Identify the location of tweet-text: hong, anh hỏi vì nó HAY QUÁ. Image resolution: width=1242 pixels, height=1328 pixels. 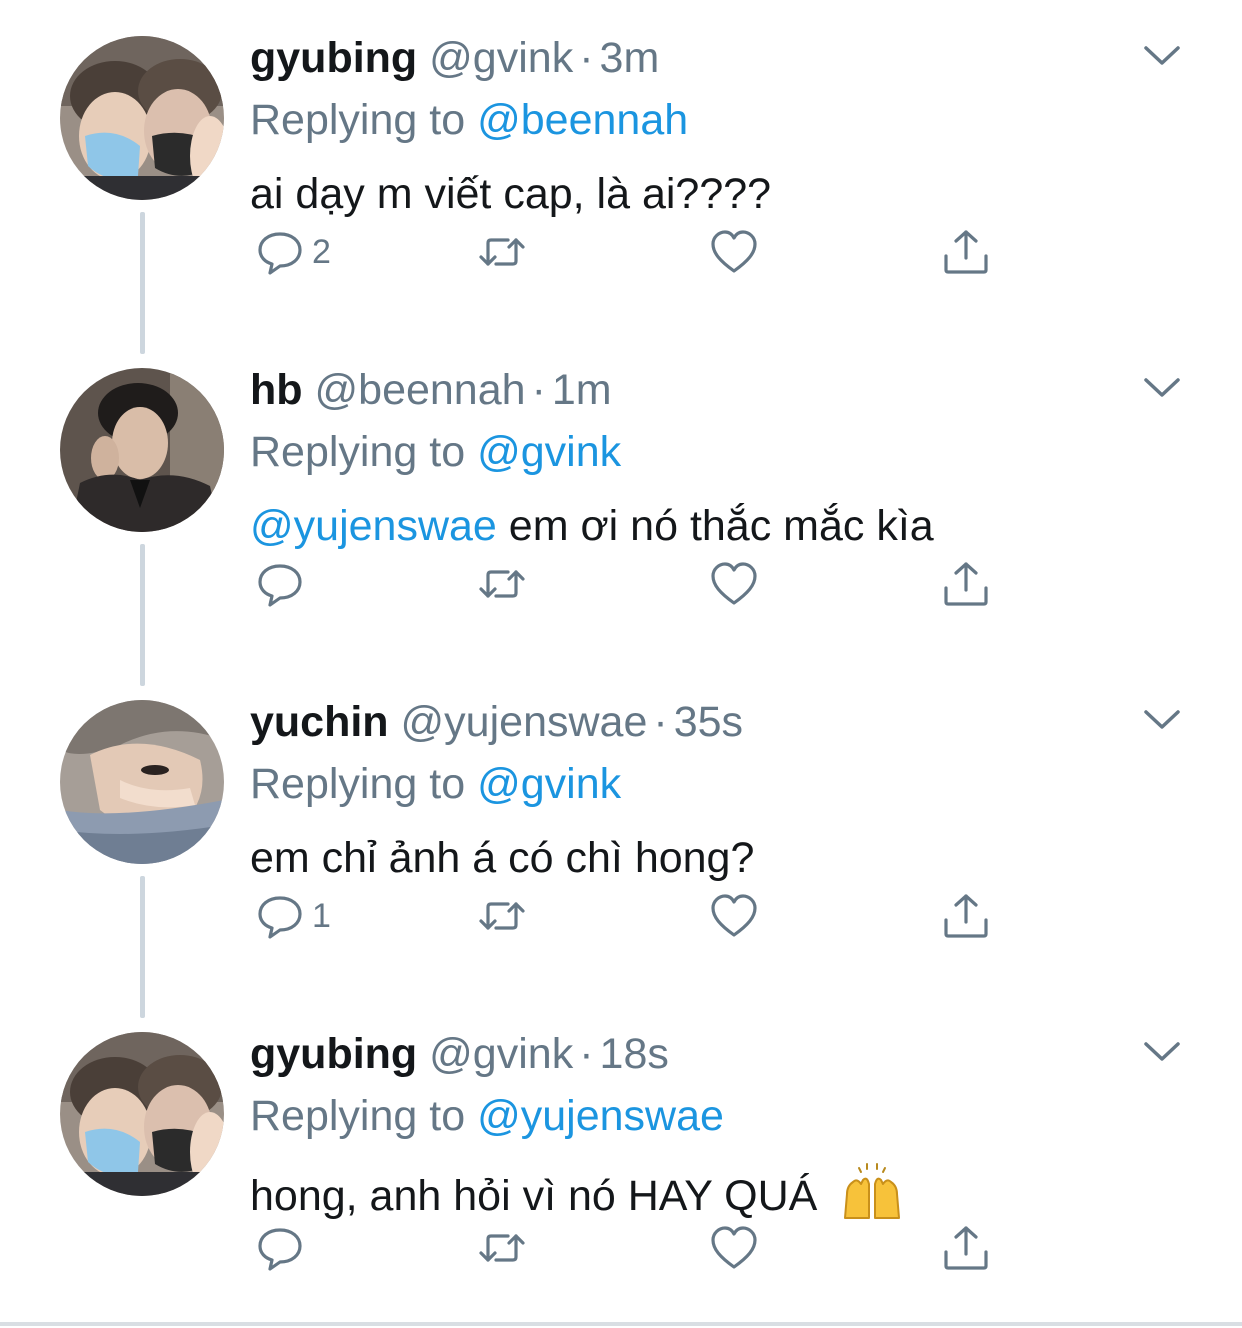
(577, 1193).